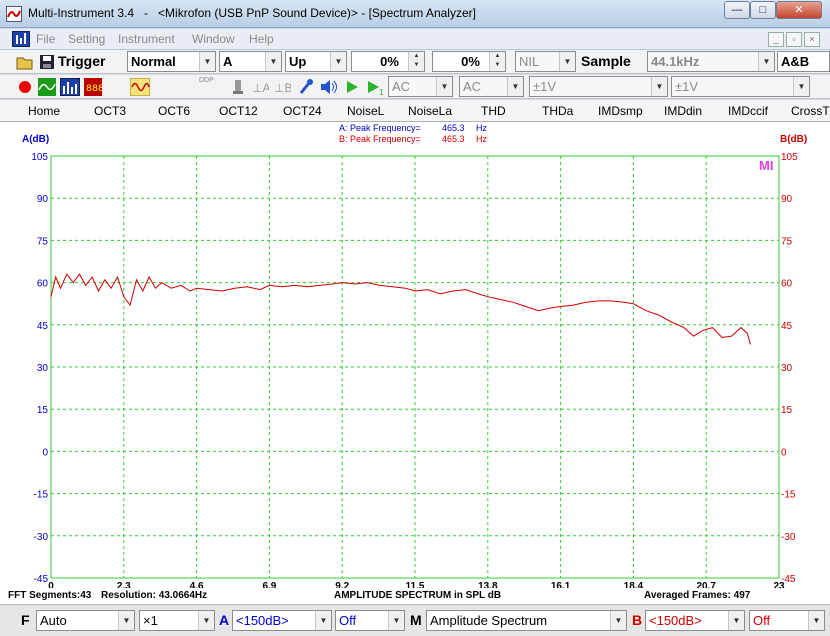  What do you see at coordinates (25, 620) in the screenshot?
I see `f-label: F` at bounding box center [25, 620].